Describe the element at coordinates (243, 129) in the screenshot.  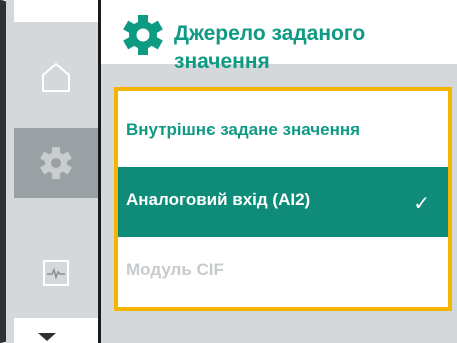
I see `option-label: Внутрішнє задане значення` at that location.